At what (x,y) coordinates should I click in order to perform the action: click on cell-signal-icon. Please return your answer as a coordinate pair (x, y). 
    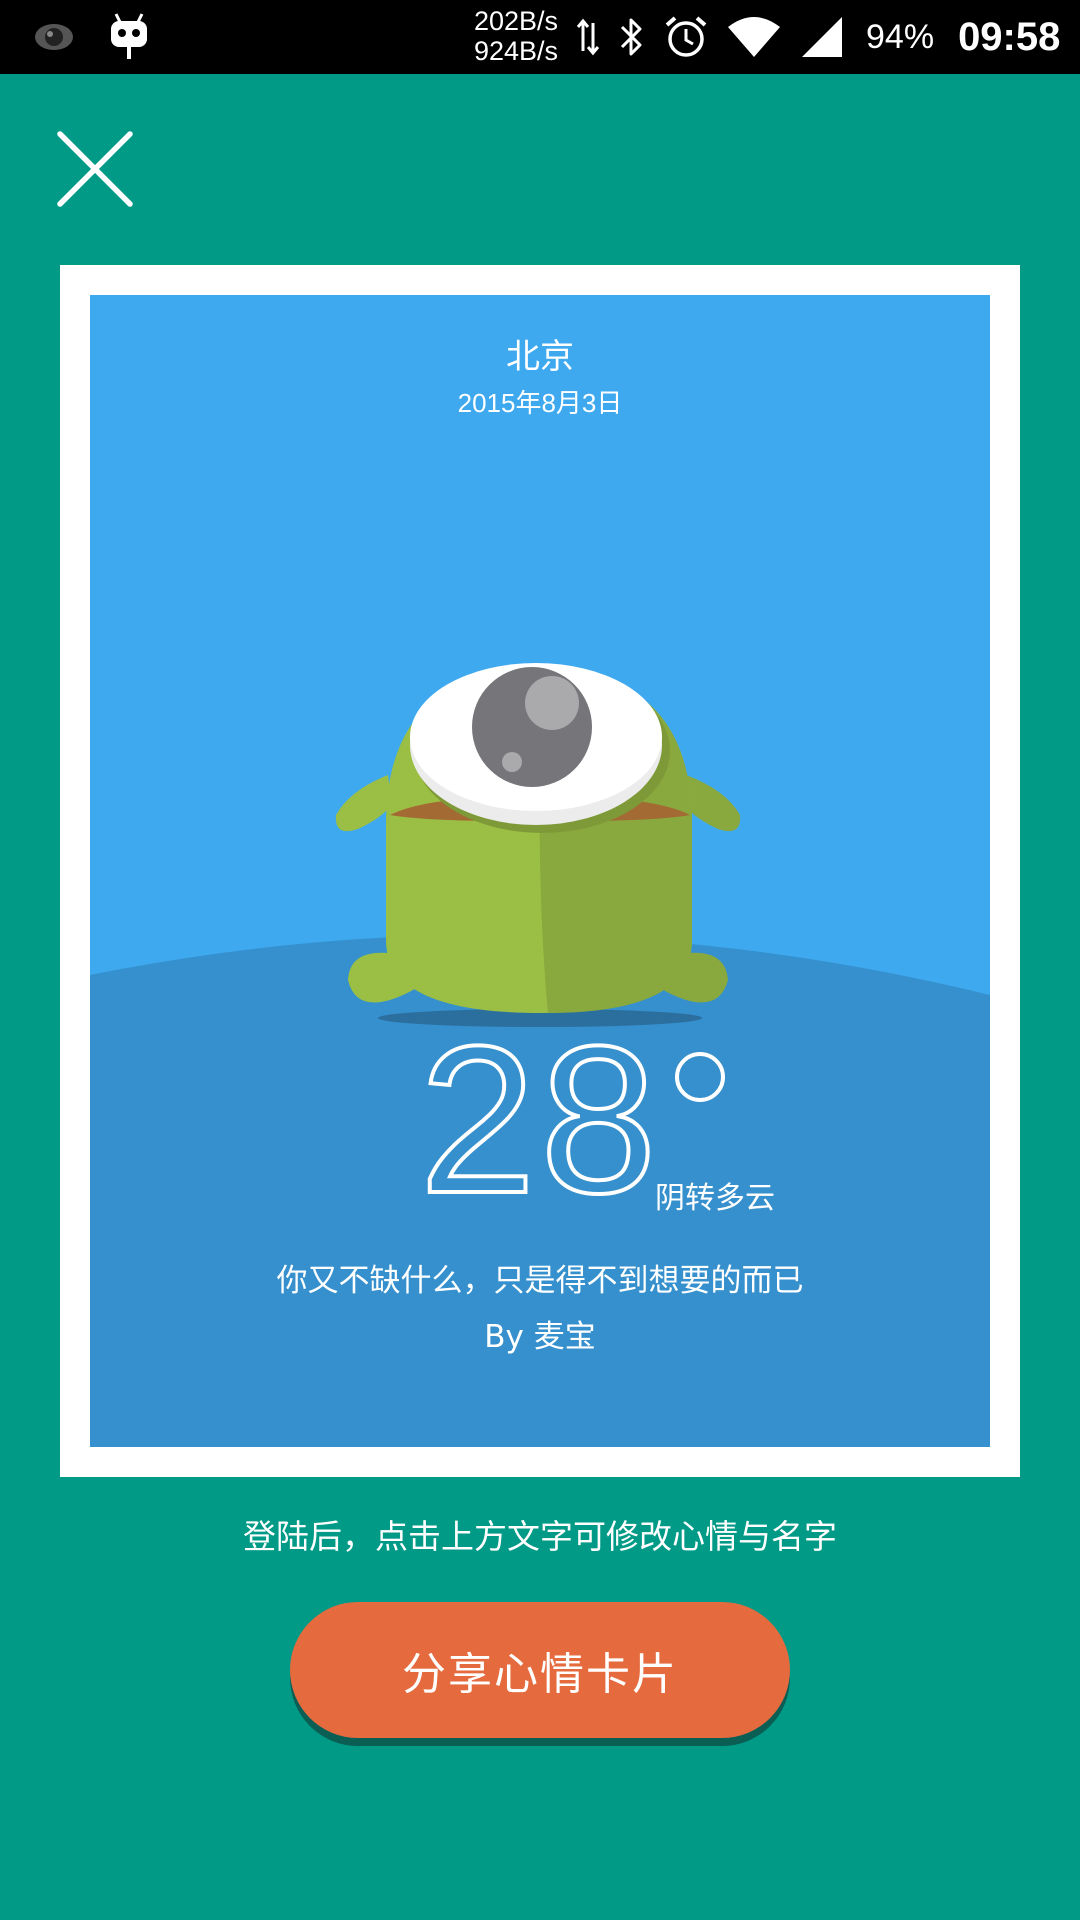
    Looking at the image, I should click on (822, 37).